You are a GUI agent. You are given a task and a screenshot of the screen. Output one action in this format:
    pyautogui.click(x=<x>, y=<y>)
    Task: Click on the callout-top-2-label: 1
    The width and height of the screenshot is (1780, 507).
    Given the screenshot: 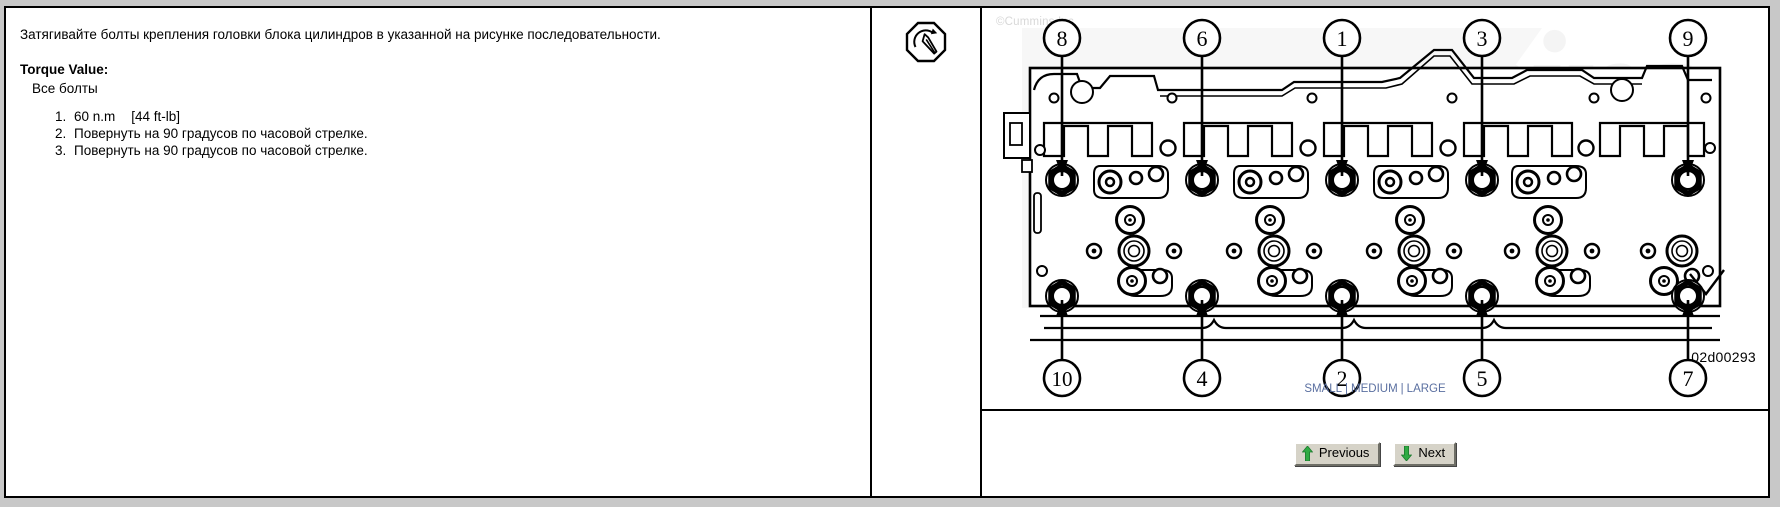 What is the action you would take?
    pyautogui.click(x=1342, y=38)
    